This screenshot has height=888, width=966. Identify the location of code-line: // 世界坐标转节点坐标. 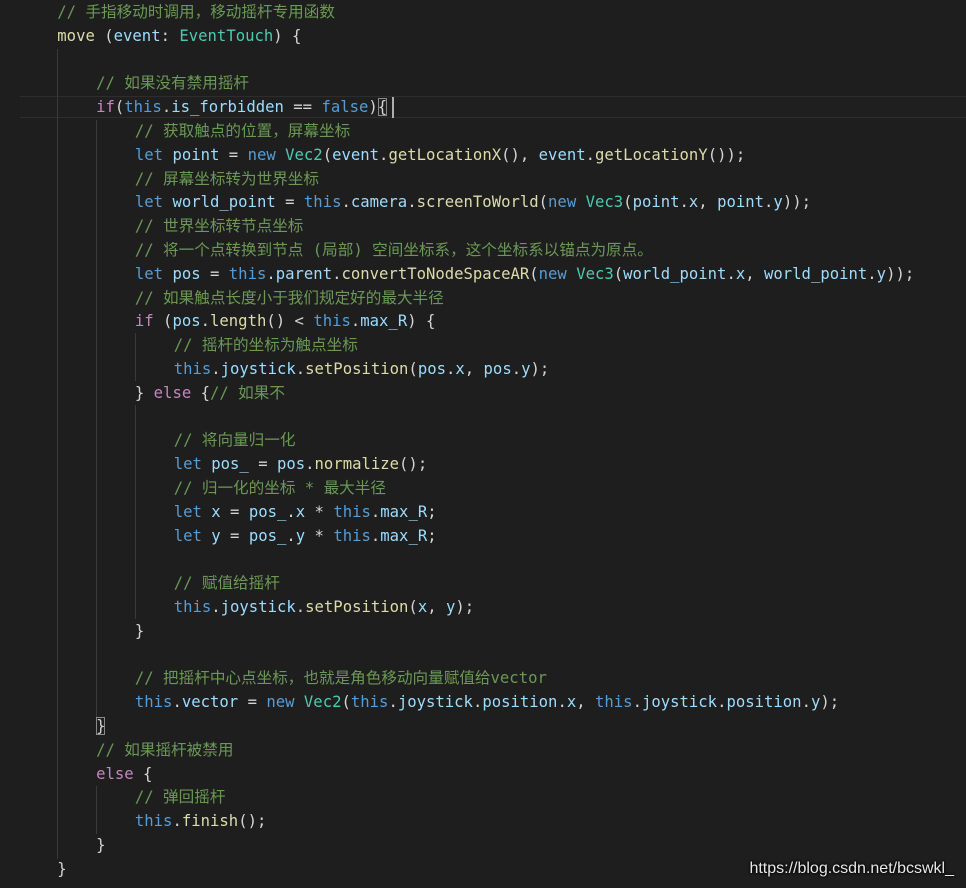
(219, 227).